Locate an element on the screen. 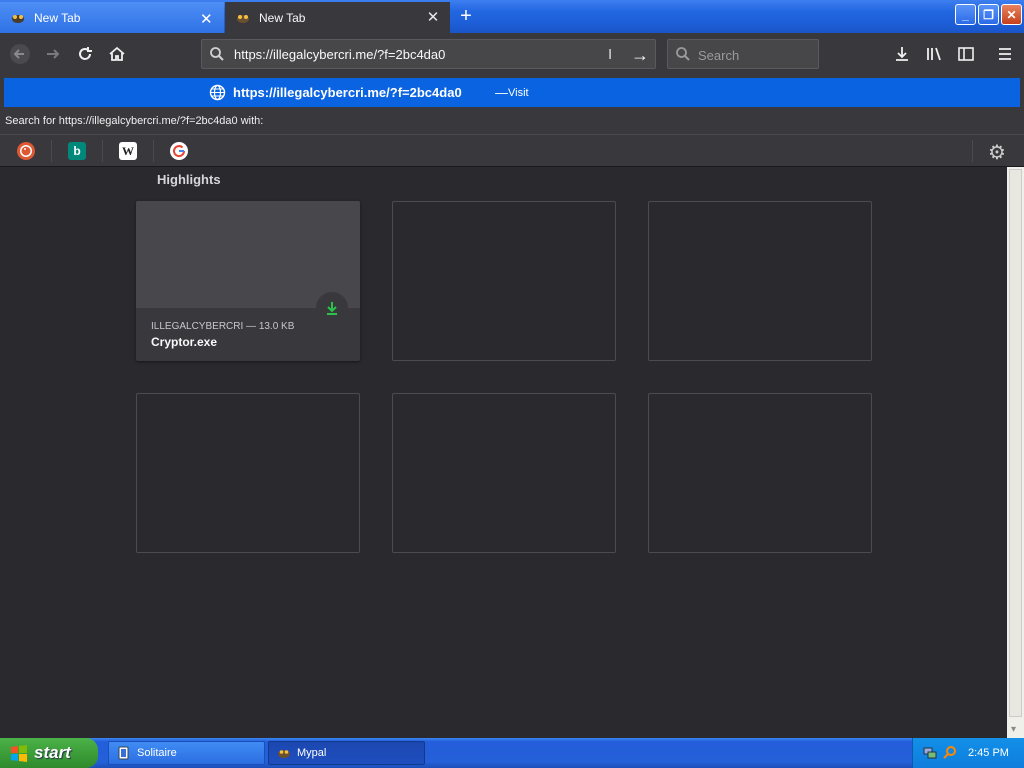 The height and width of the screenshot is (768, 1024). new-tab-button: + is located at coordinates (466, 17).